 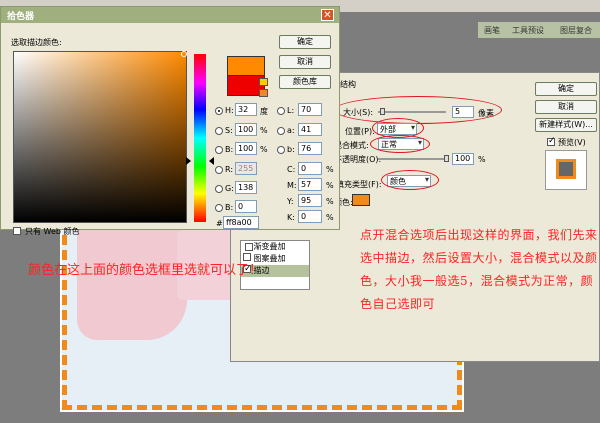 I want to click on tab-layer-comps: 图层复合, so click(x=576, y=30).